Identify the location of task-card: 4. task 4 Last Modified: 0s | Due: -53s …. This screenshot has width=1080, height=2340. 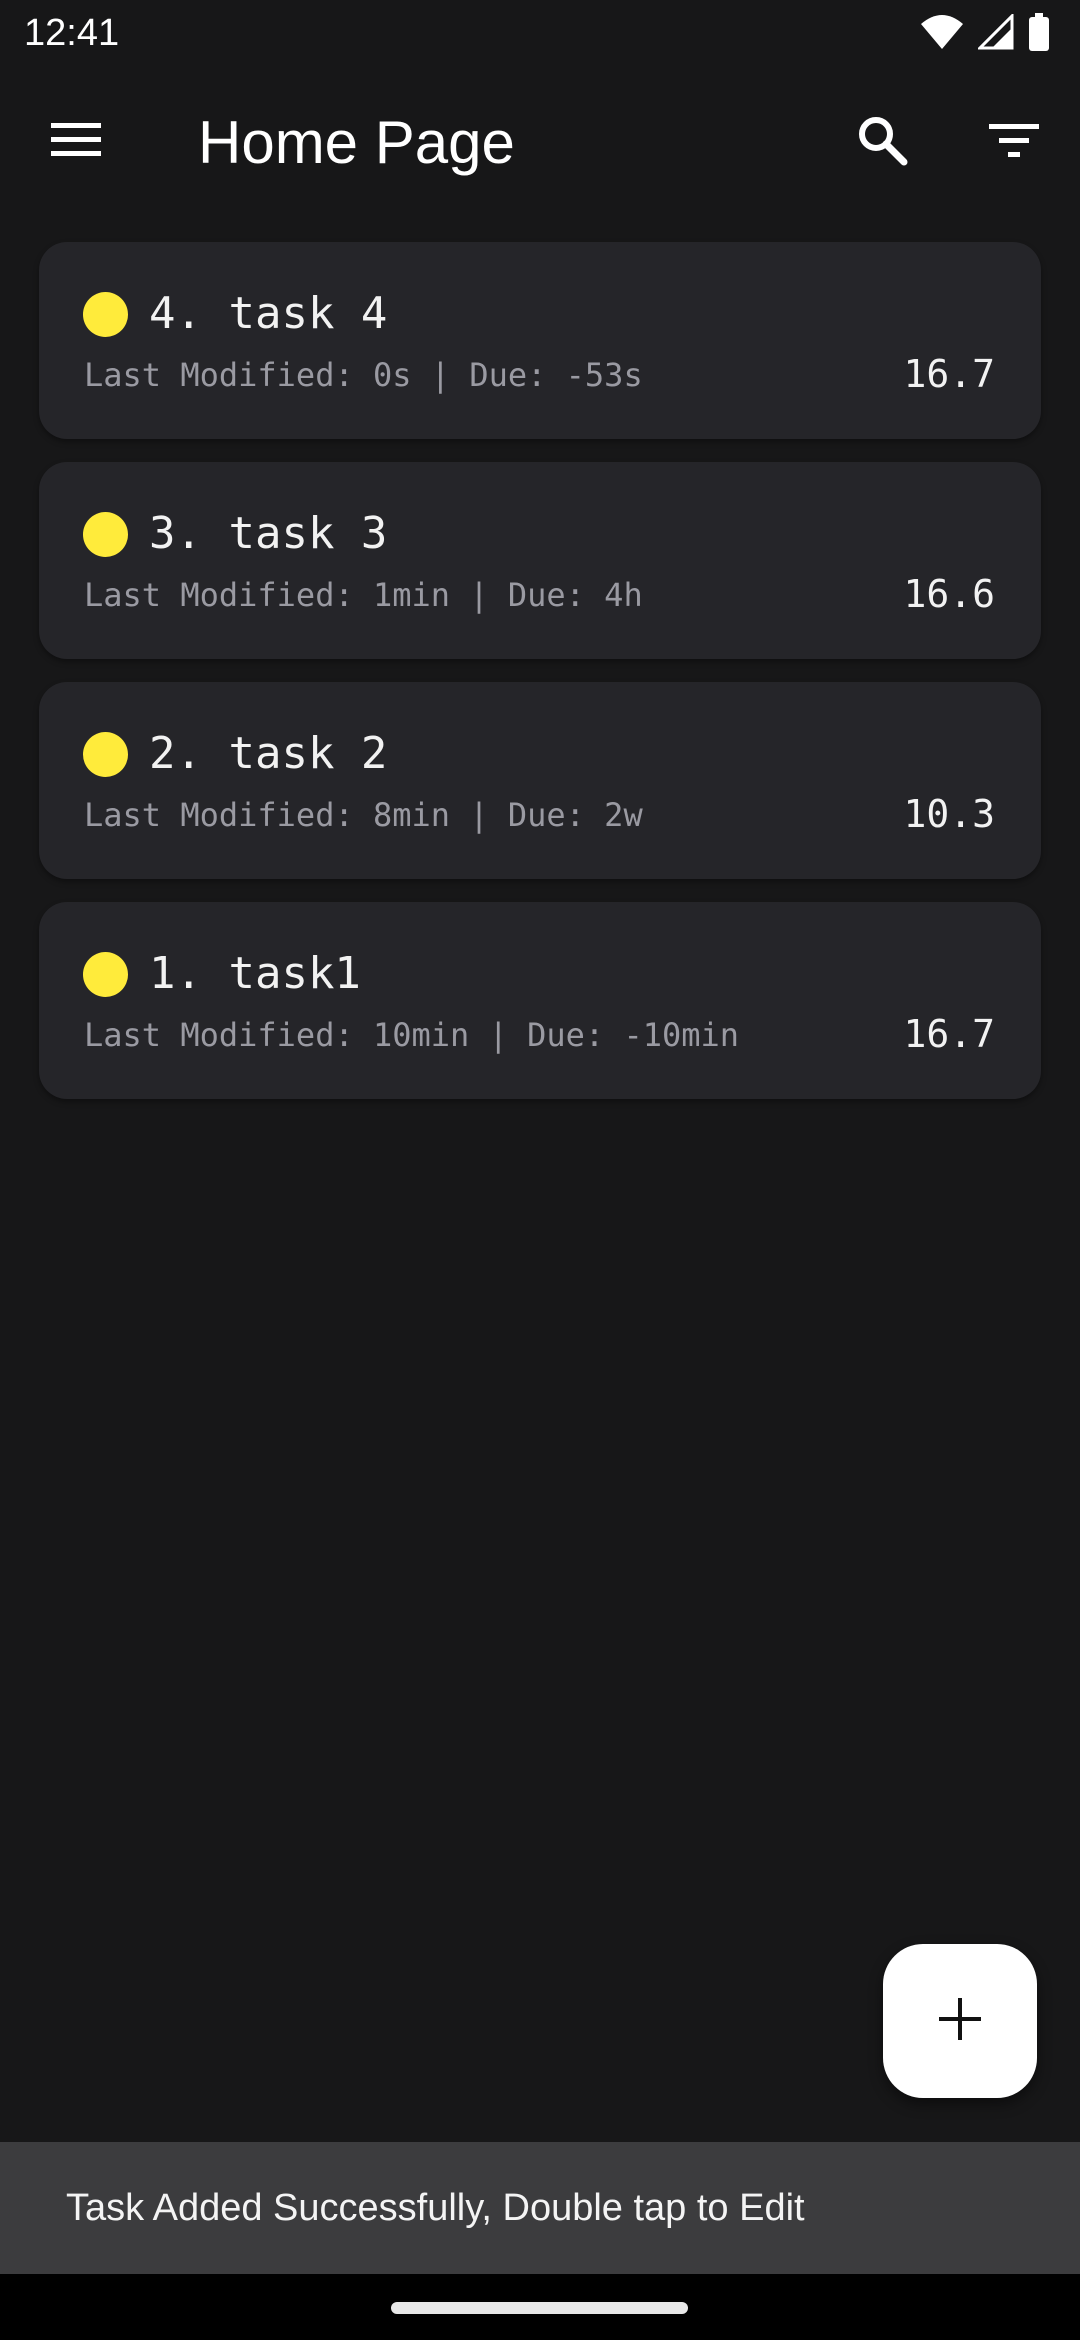
(540, 340).